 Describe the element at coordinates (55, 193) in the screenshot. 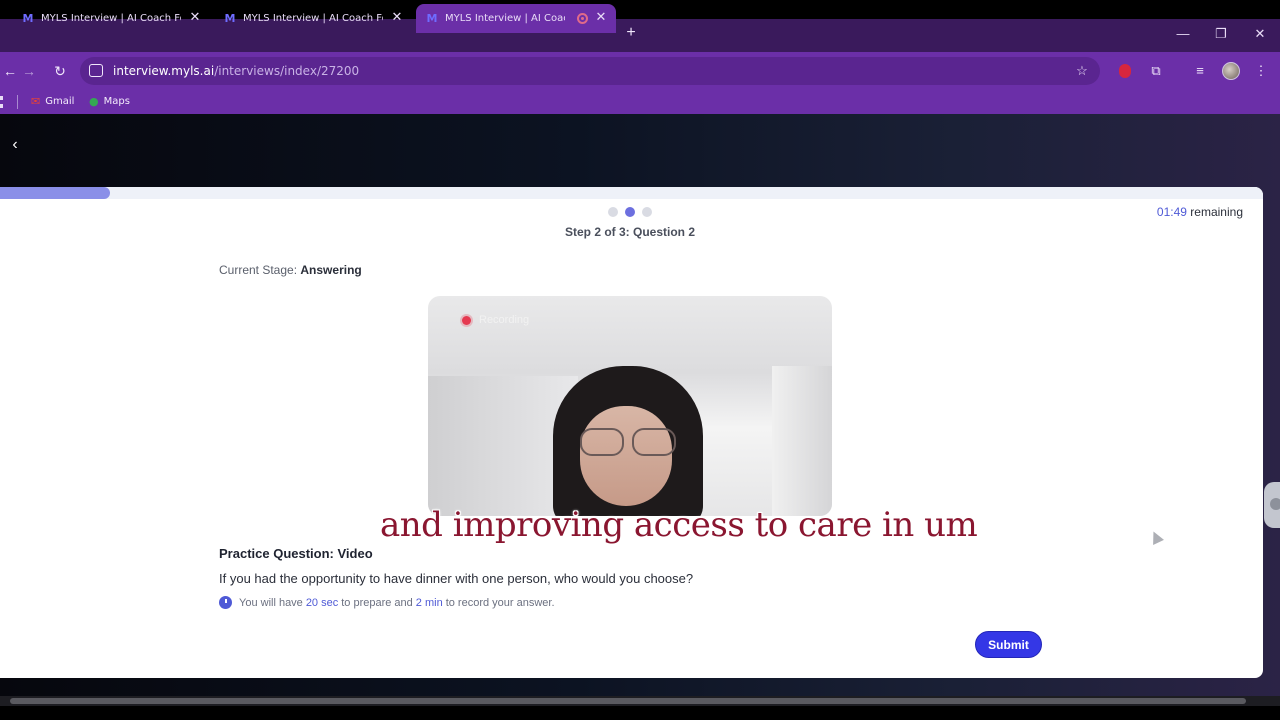

I see `progress-fill` at that location.